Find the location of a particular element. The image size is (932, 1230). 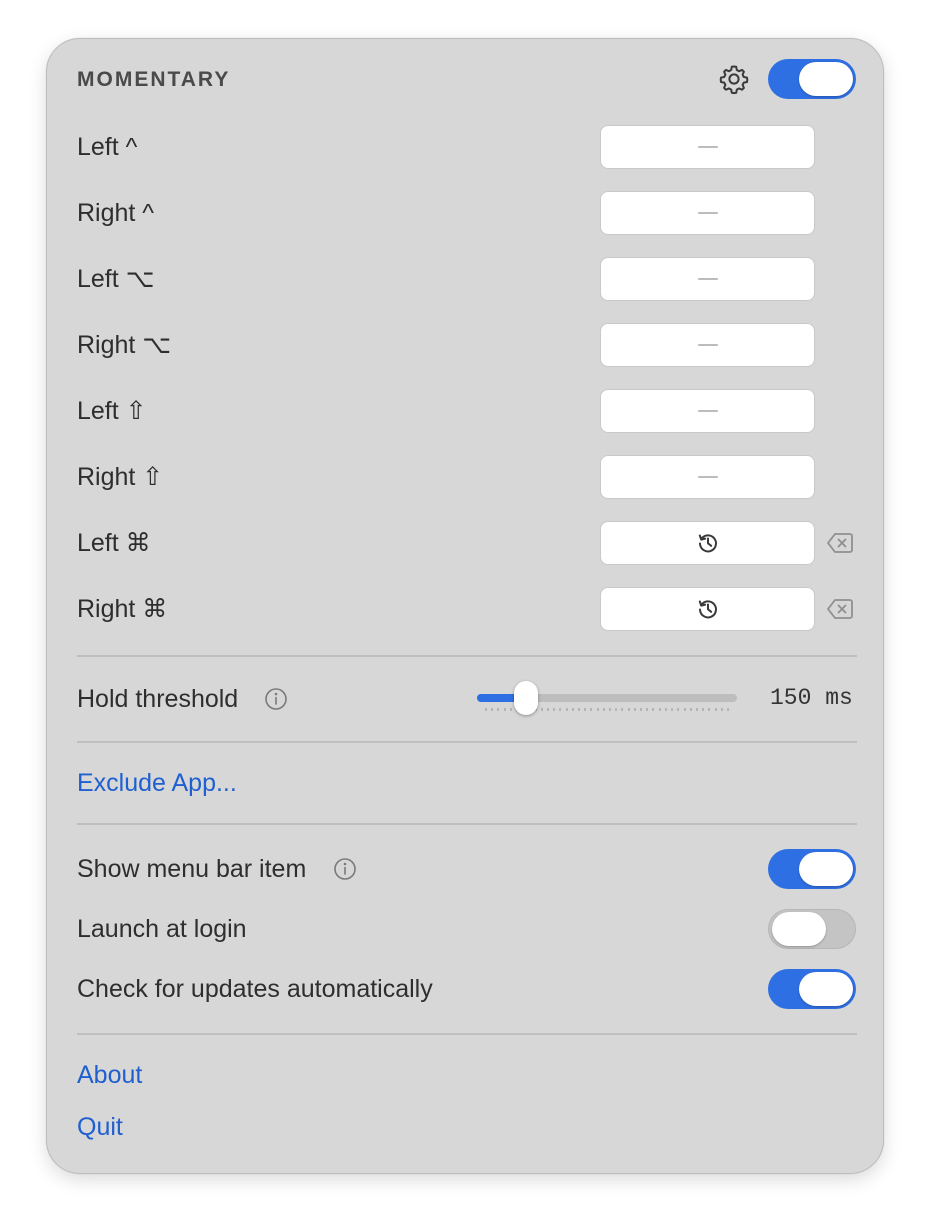

show-menu-bar-item-label: Show menu bar item is located at coordinates (192, 869).